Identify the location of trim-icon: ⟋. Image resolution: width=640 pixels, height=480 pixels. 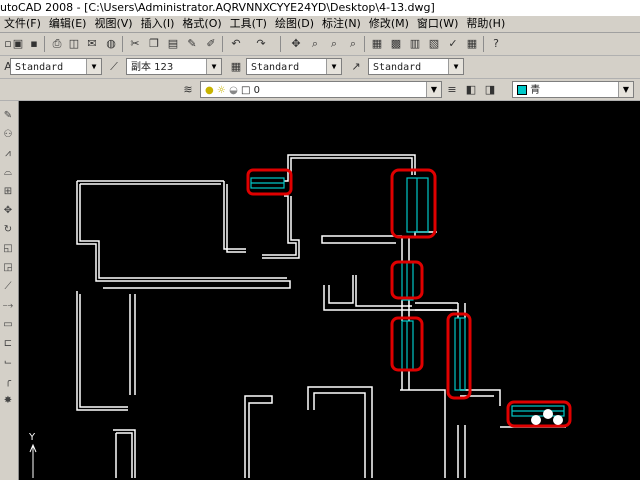
(8, 287).